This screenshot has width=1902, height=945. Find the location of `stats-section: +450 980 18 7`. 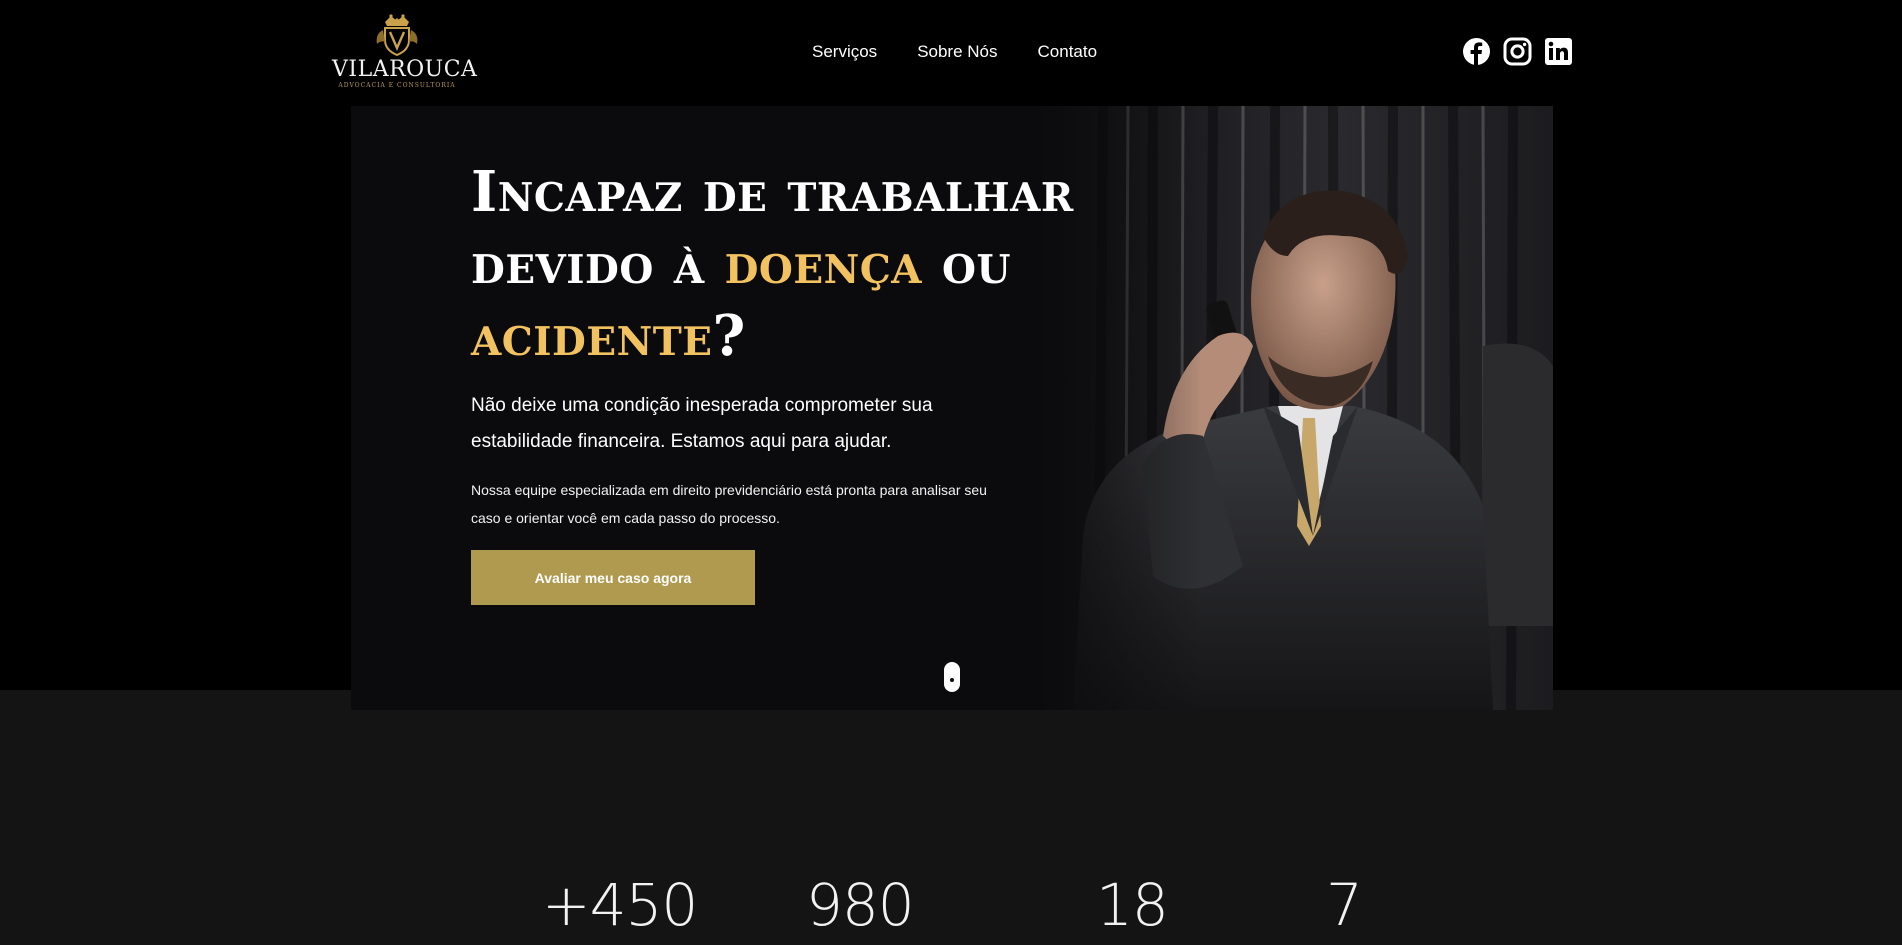

stats-section: +450 980 18 7 is located at coordinates (951, 907).